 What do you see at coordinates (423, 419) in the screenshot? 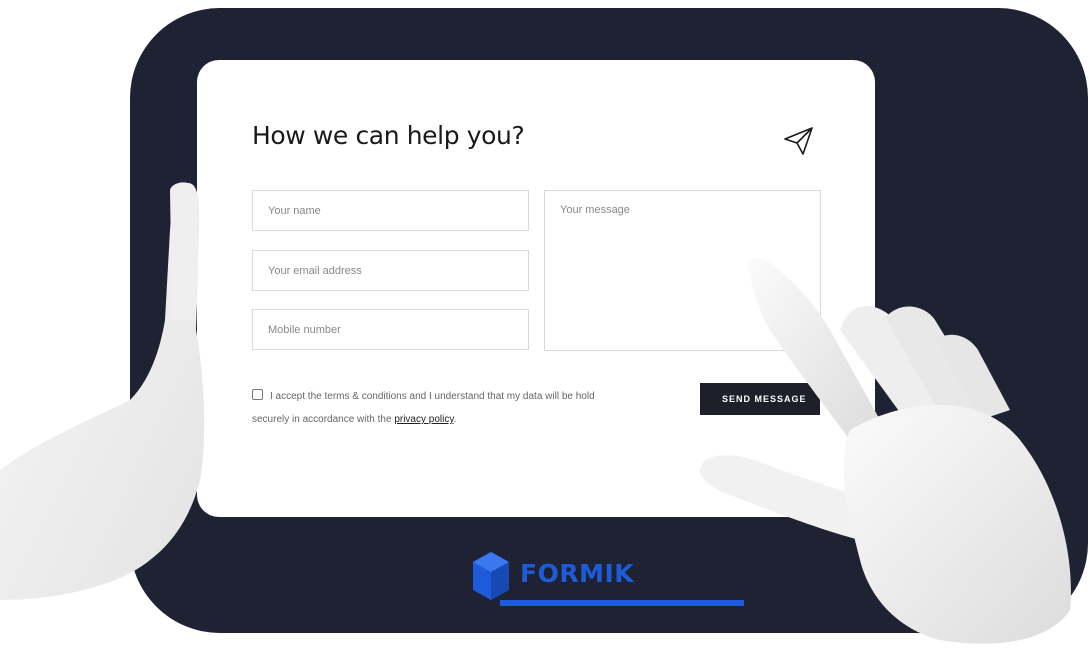
I see `privacy-policy-link: privacy policy` at bounding box center [423, 419].